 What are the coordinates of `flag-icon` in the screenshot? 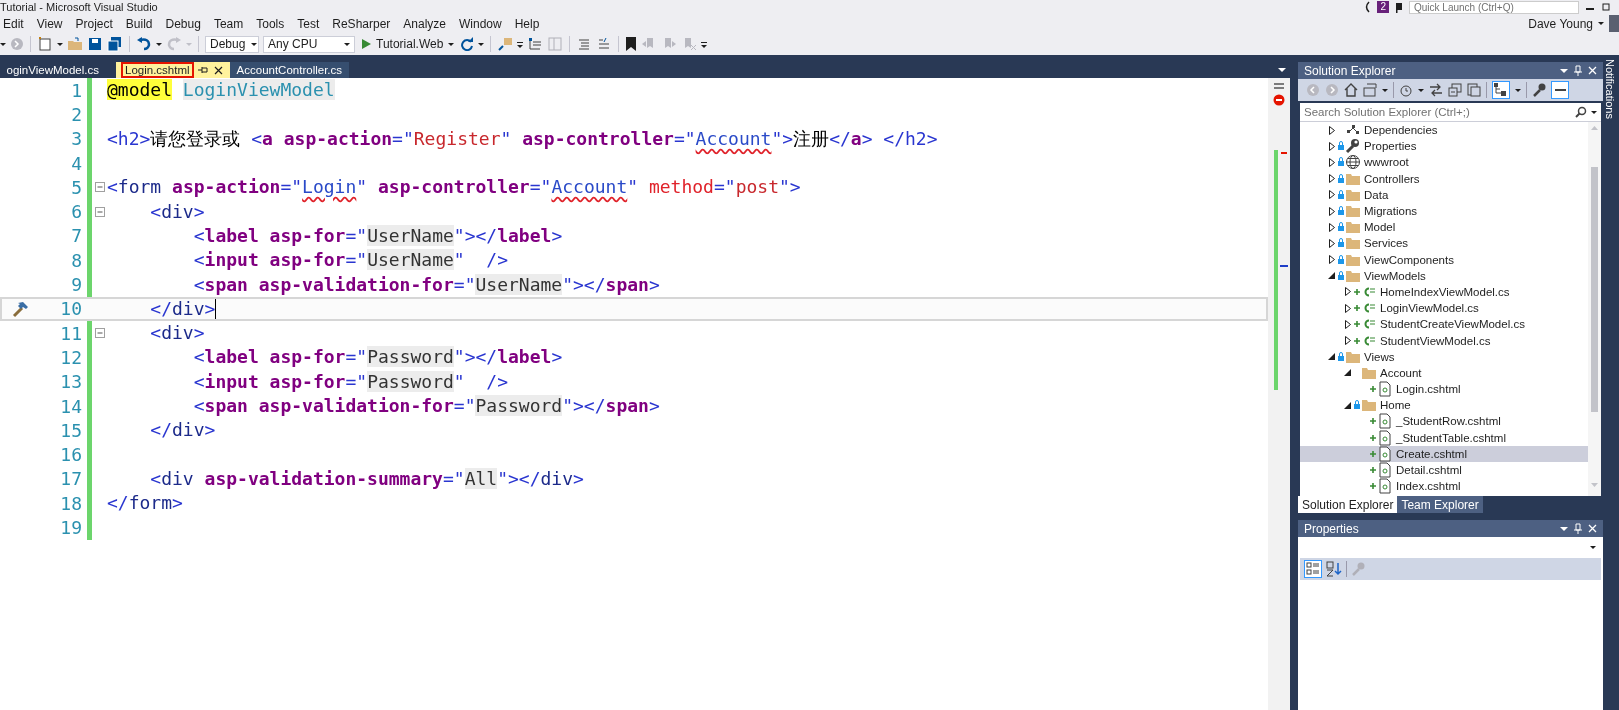 It's located at (1399, 7).